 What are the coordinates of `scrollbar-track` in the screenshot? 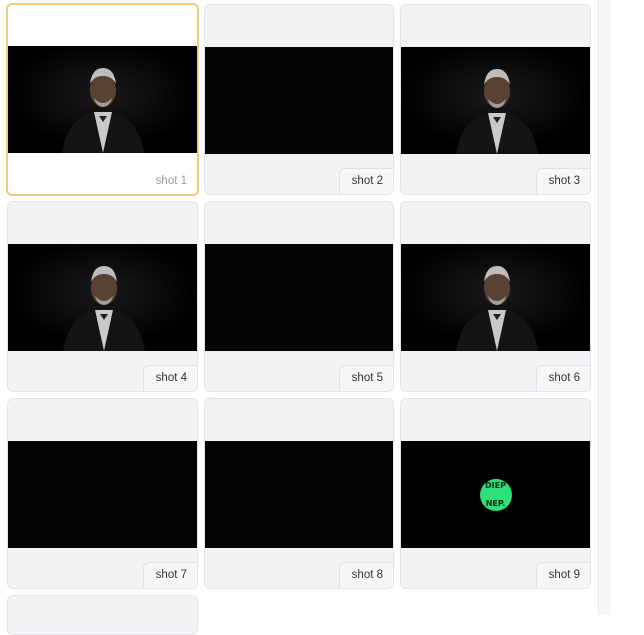 It's located at (604, 307).